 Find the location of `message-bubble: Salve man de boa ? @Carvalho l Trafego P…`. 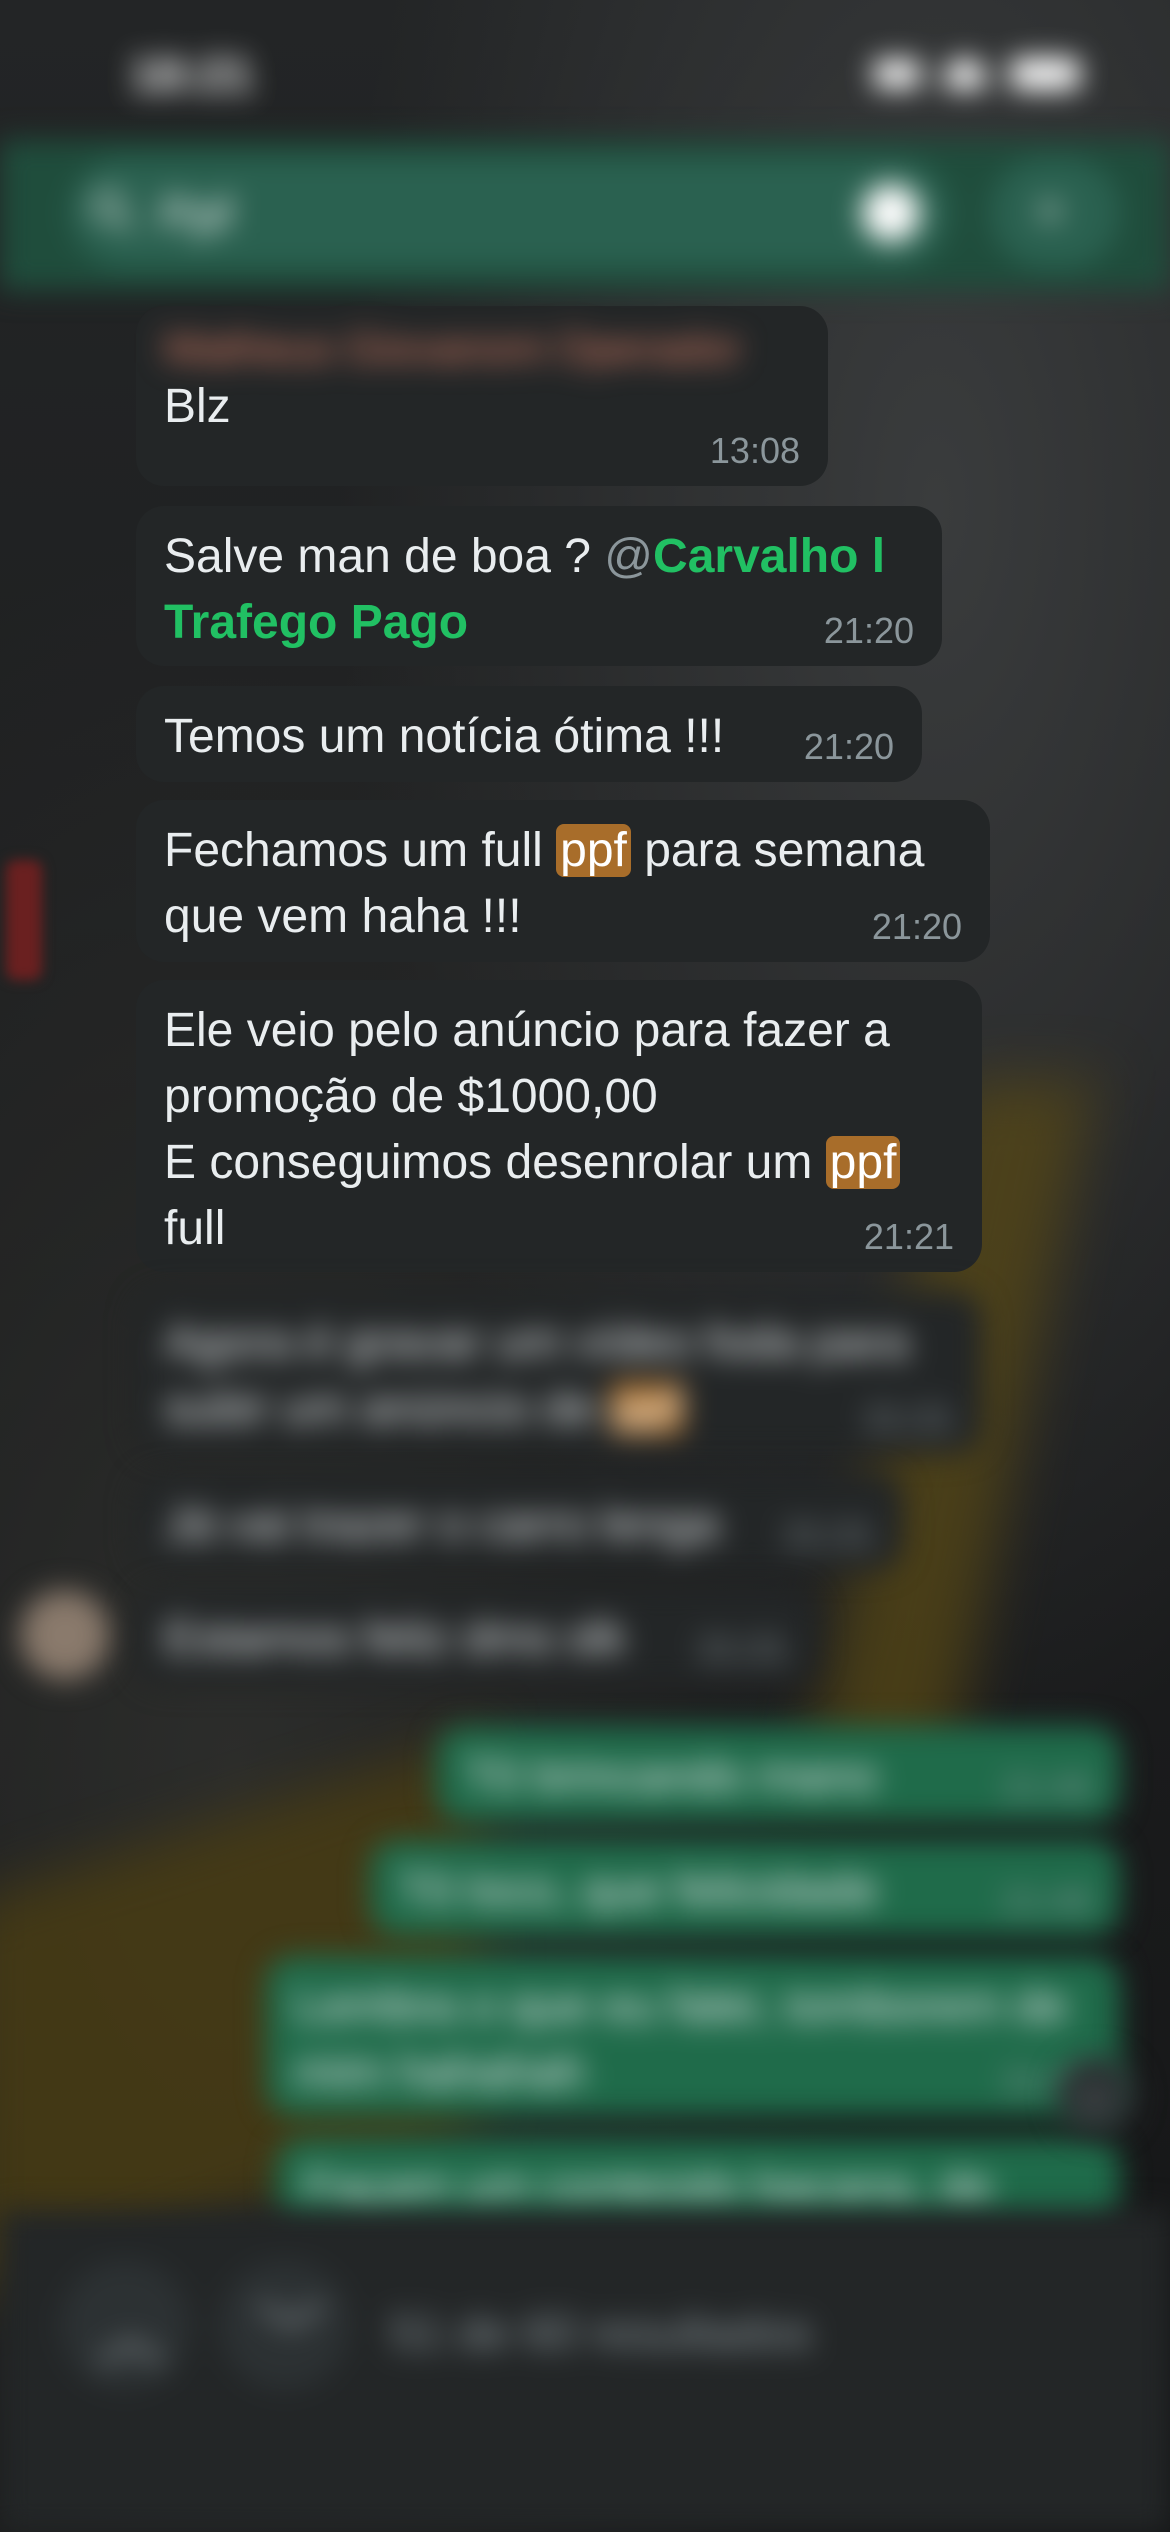

message-bubble: Salve man de boa ? @Carvalho l Trafego P… is located at coordinates (539, 586).